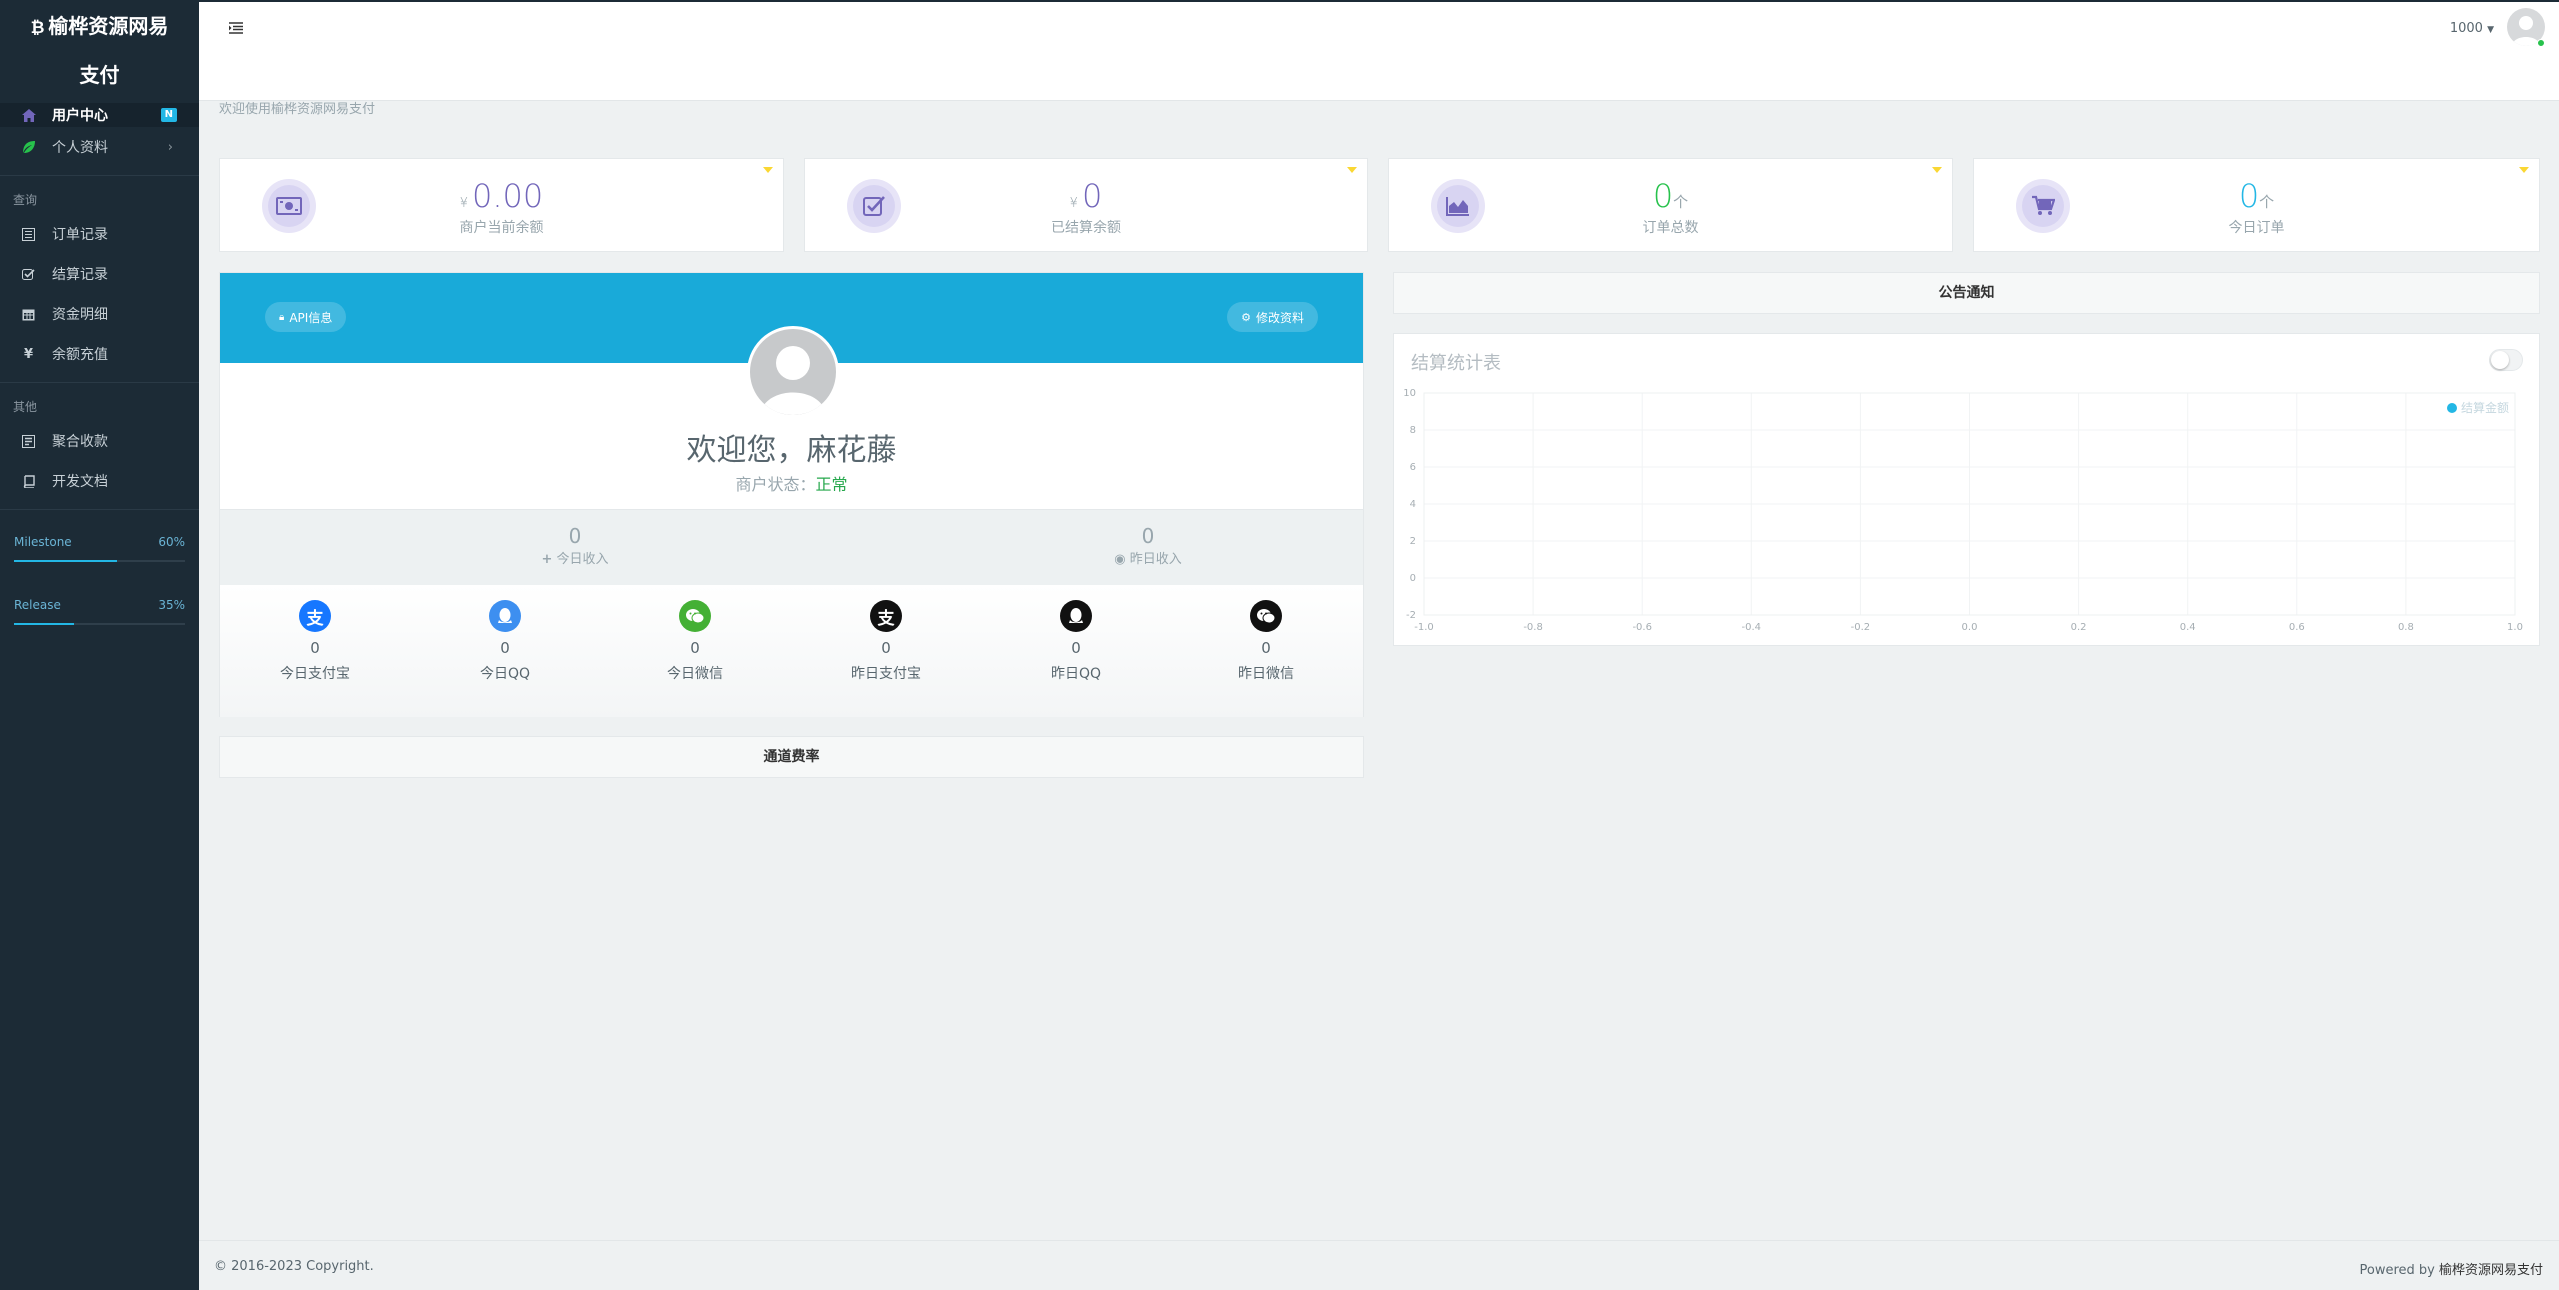  Describe the element at coordinates (37, 28) in the screenshot. I see `bitcoin-icon: ₿` at that location.